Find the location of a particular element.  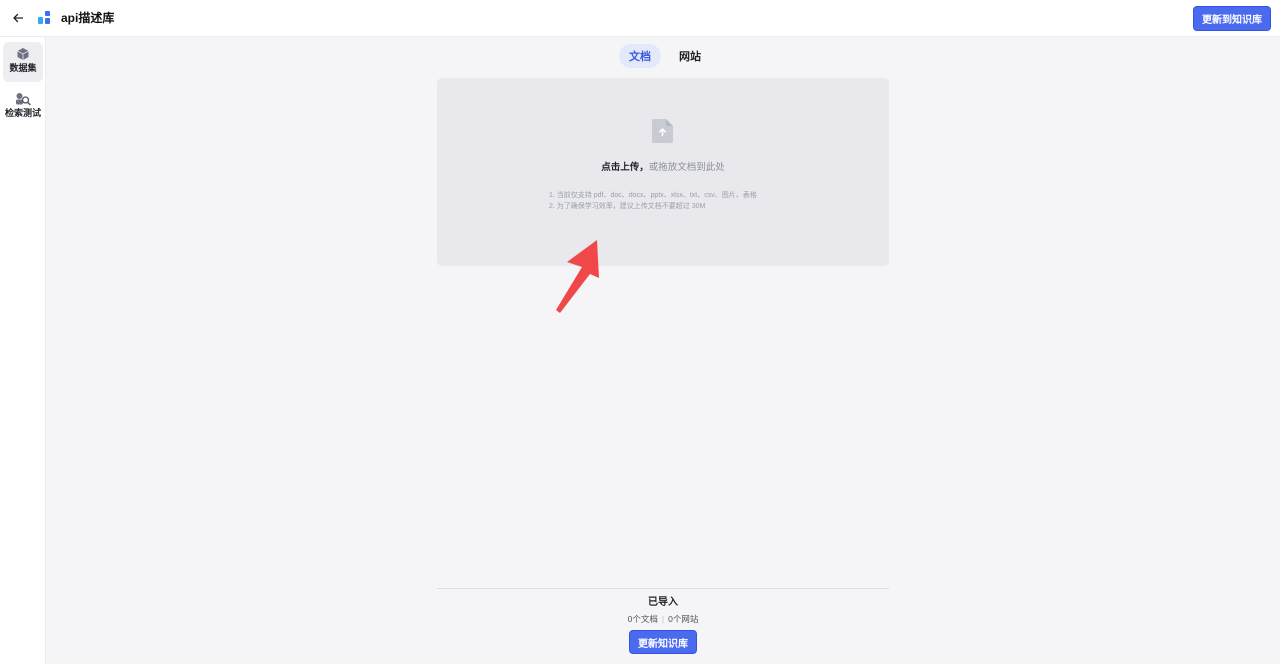

top-header: api描述库 更新到知识库 is located at coordinates (640, 18).